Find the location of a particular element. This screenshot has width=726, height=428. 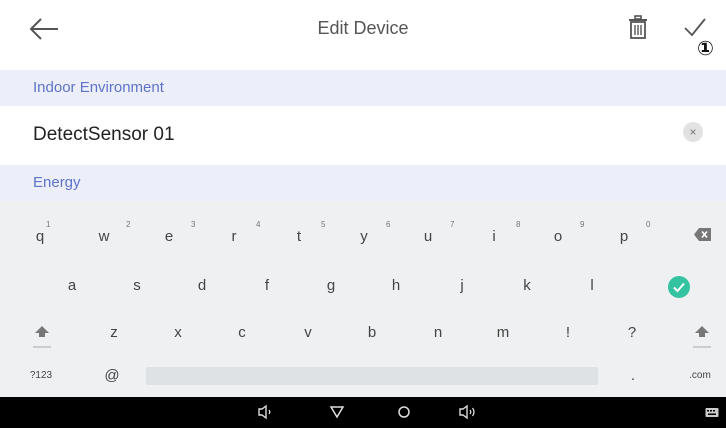

page-title: Edit Device is located at coordinates (363, 28).